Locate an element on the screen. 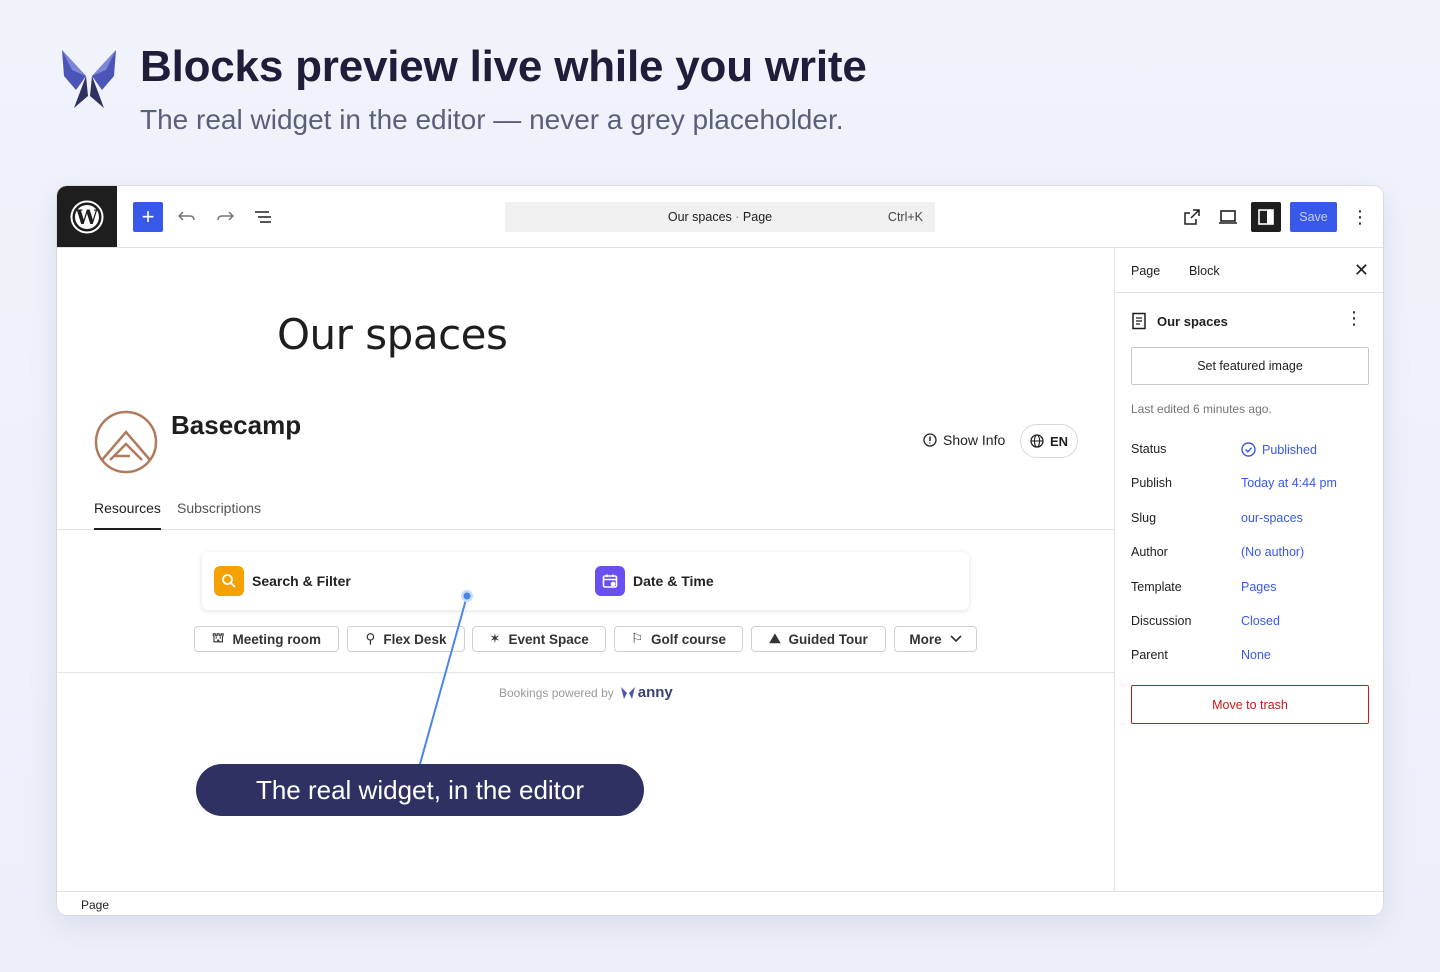 This screenshot has width=1440, height=972. desktop-icon is located at coordinates (1228, 217).